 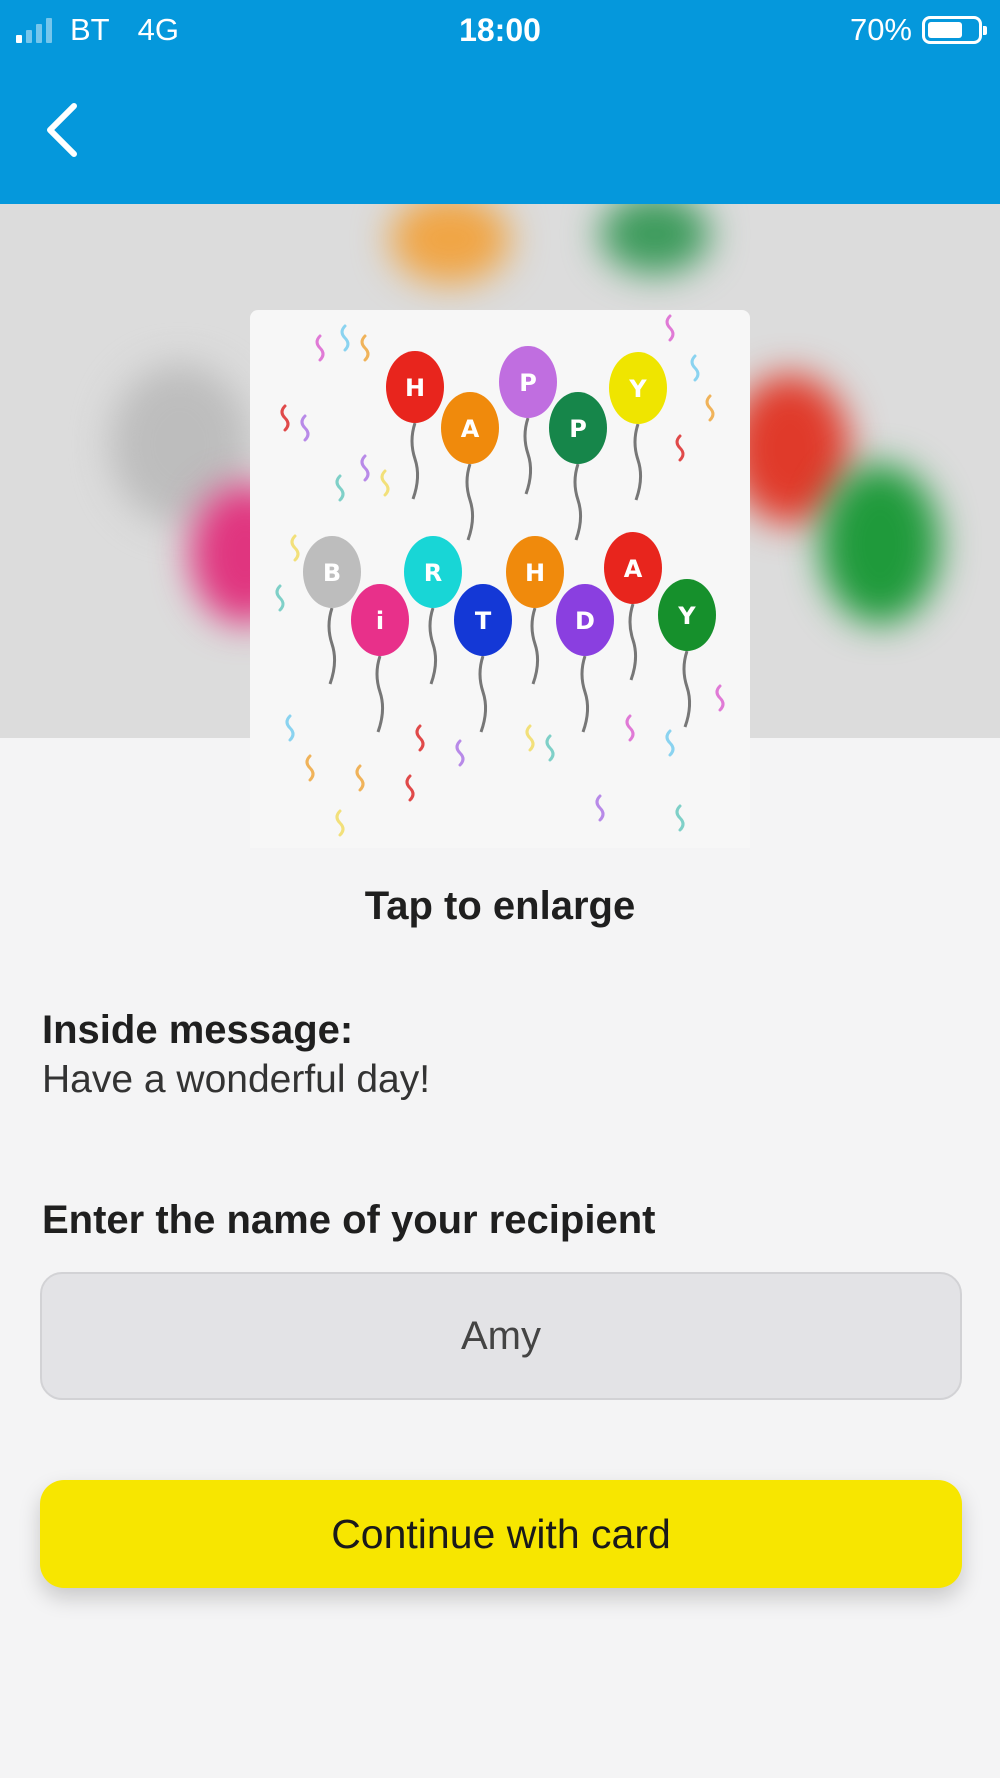 I want to click on card-artwork: H A P P Y Bi R T H D A Y, so click(x=500, y=575).